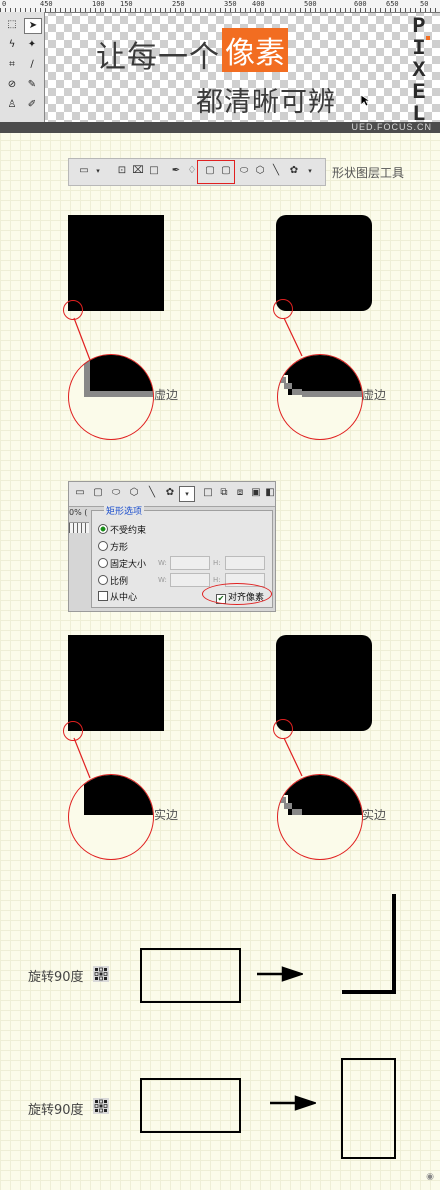 This screenshot has height=1190, width=440. What do you see at coordinates (176, 171) in the screenshot?
I see `pen-tool-icon: ✒` at bounding box center [176, 171].